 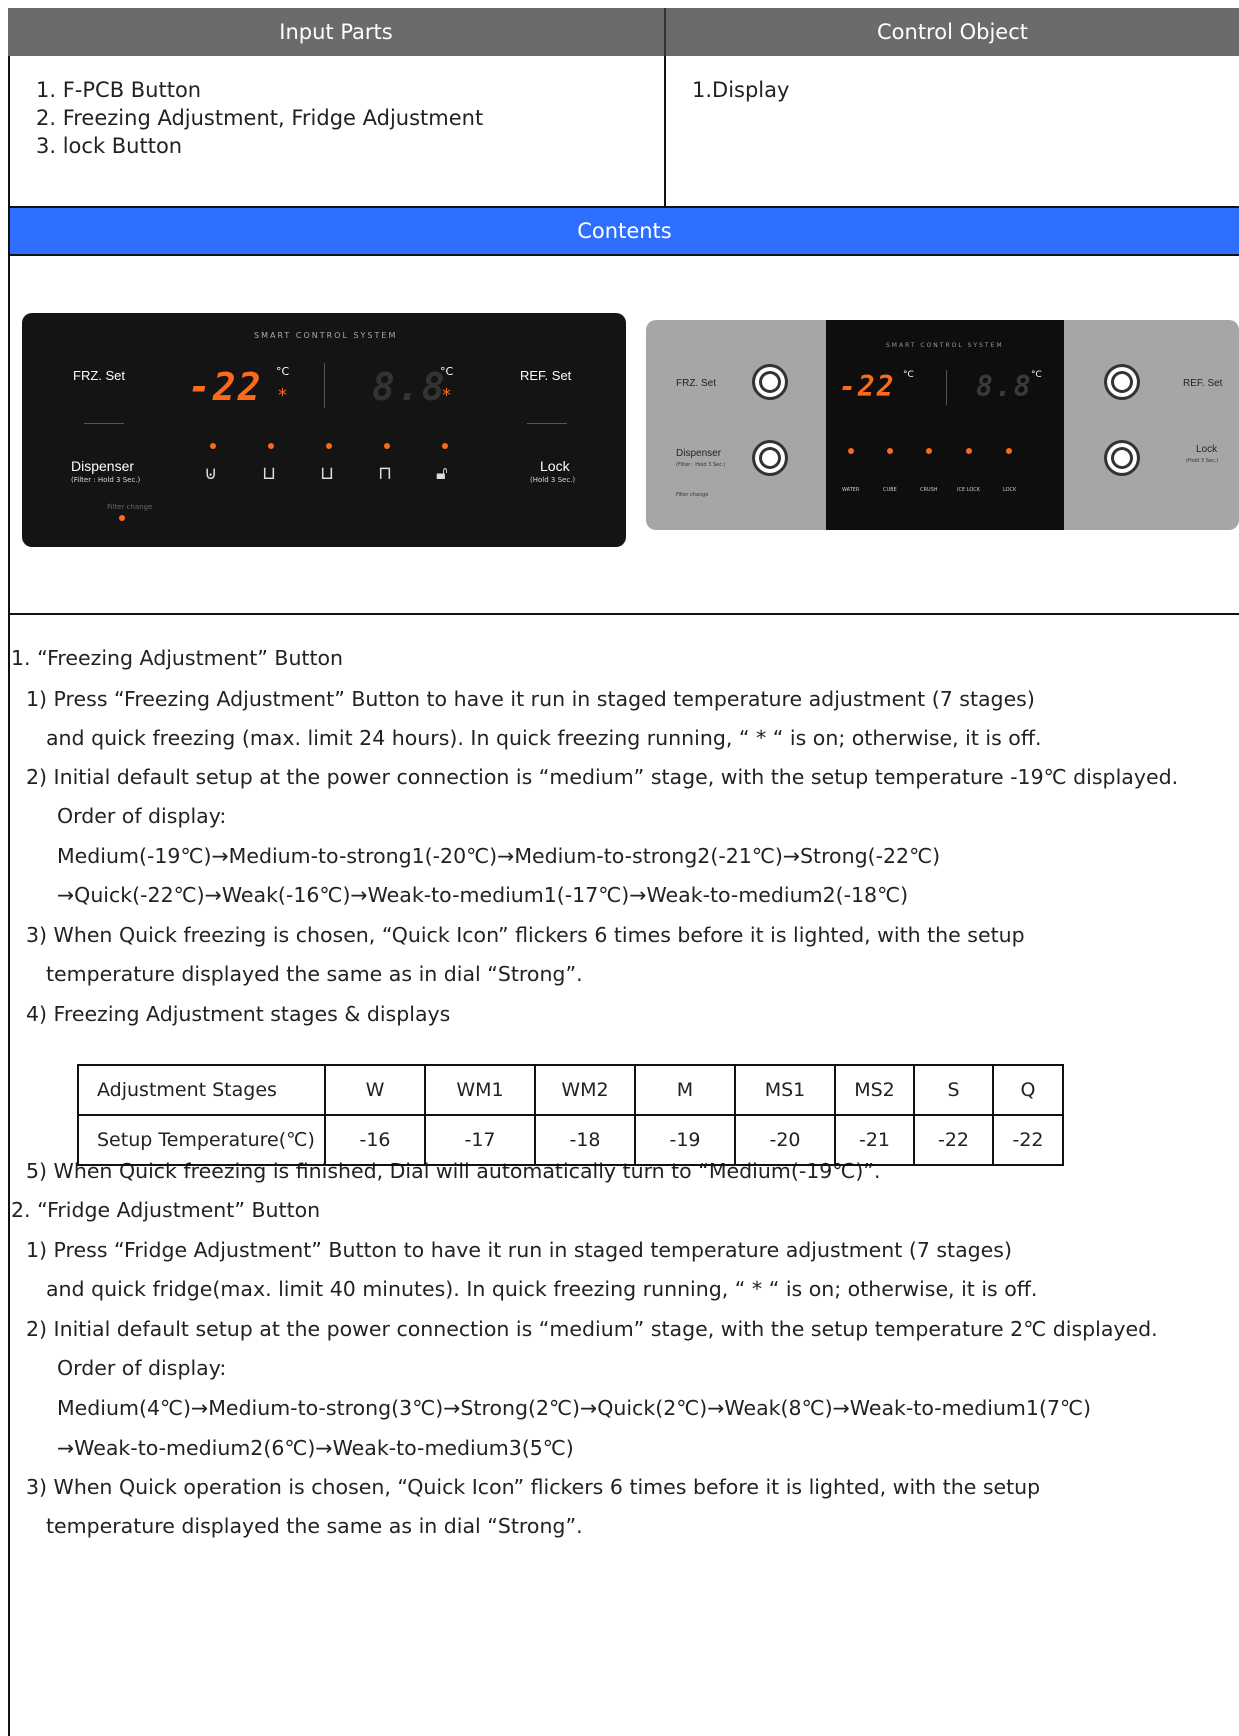 What do you see at coordinates (874, 1140) in the screenshot?
I see `table-cell: -21` at bounding box center [874, 1140].